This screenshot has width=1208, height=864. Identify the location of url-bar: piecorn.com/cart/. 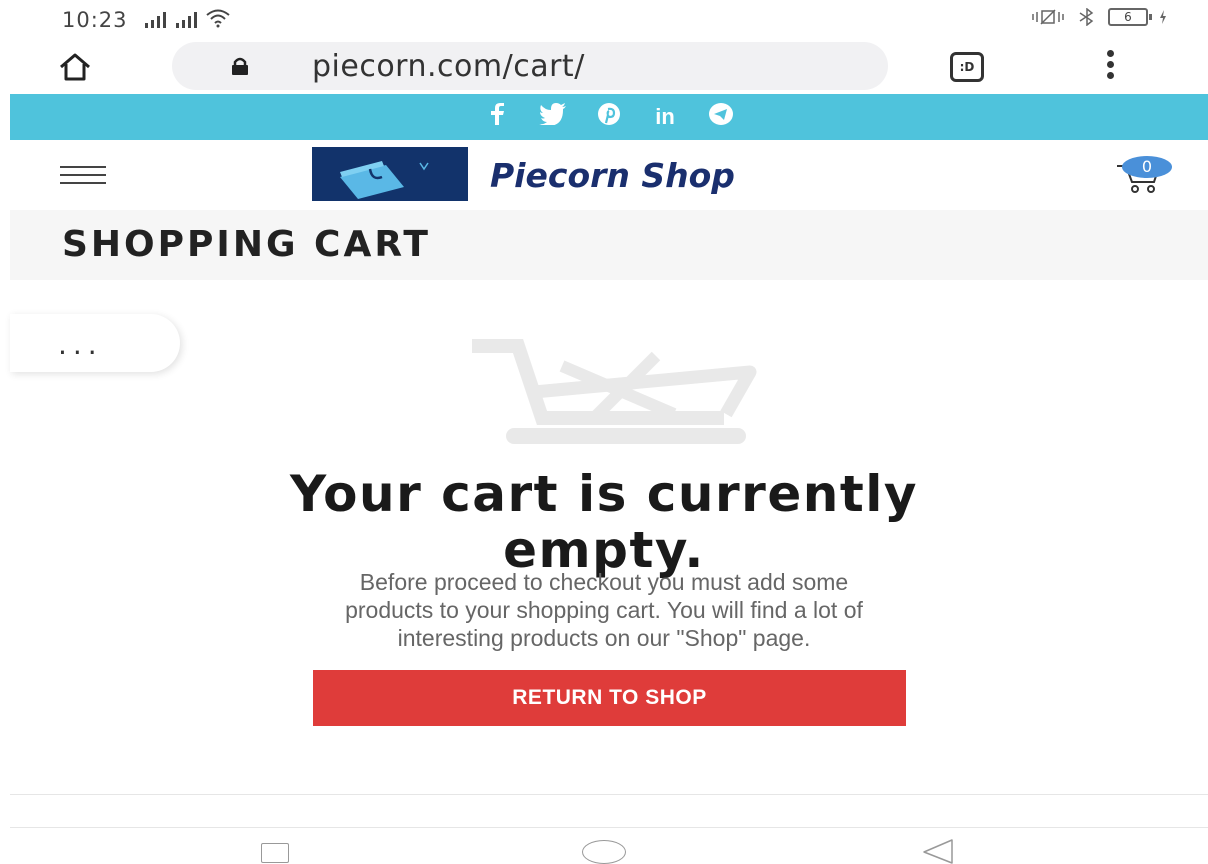
(530, 66).